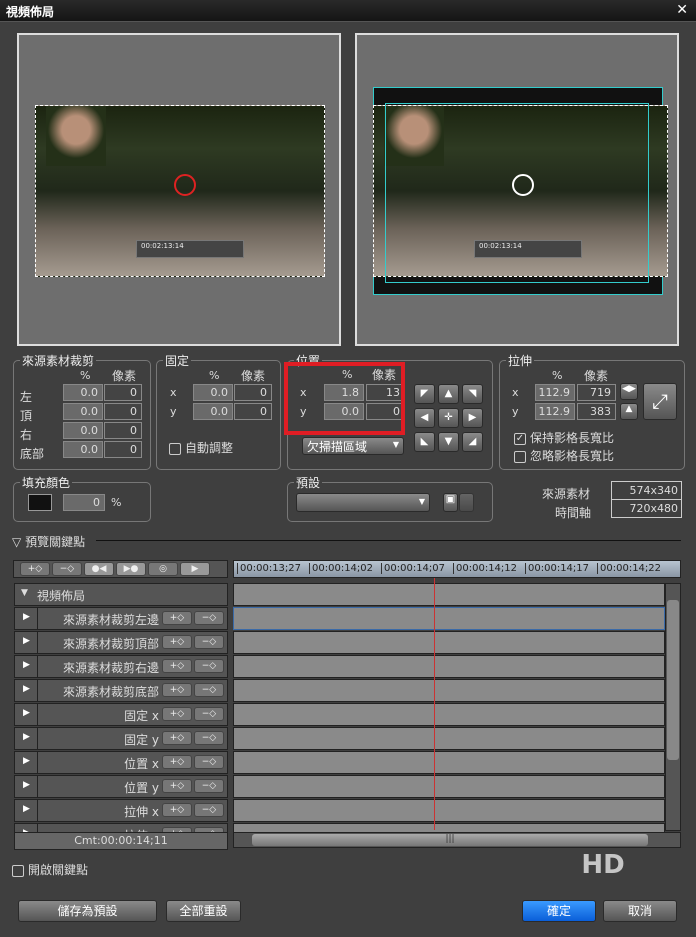  I want to click on delete-preset-icon, so click(466, 502).